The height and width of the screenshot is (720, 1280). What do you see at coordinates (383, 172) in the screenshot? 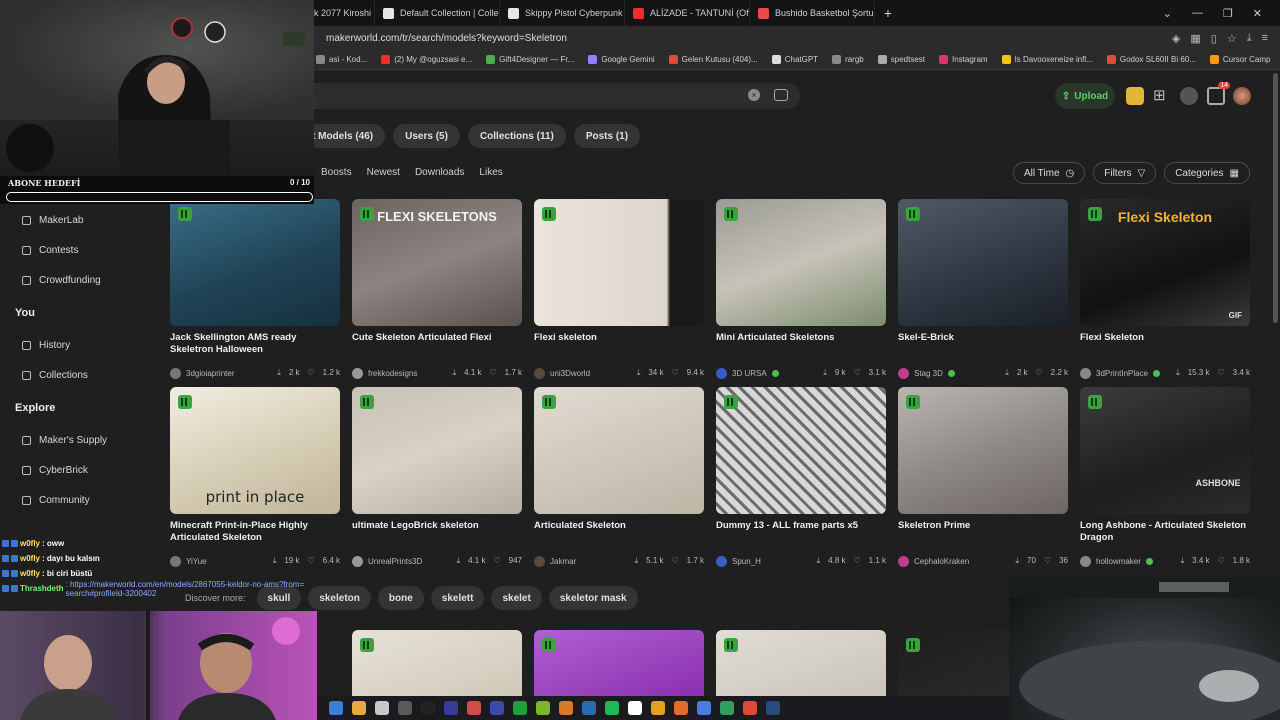
I see `sort-option: Newest` at bounding box center [383, 172].